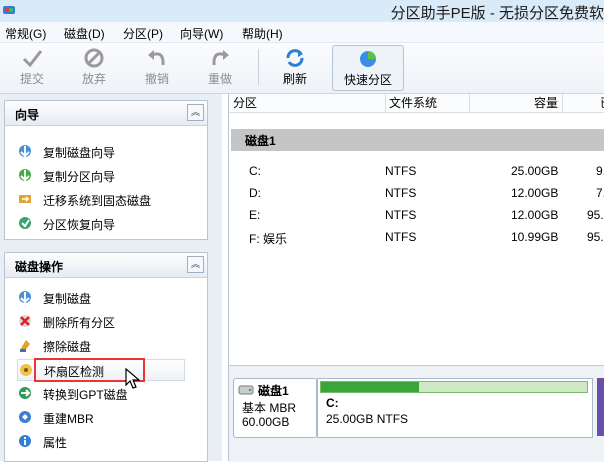 The image size is (604, 462). What do you see at coordinates (157, 67) in the screenshot?
I see `undo-button: 撤销` at bounding box center [157, 67].